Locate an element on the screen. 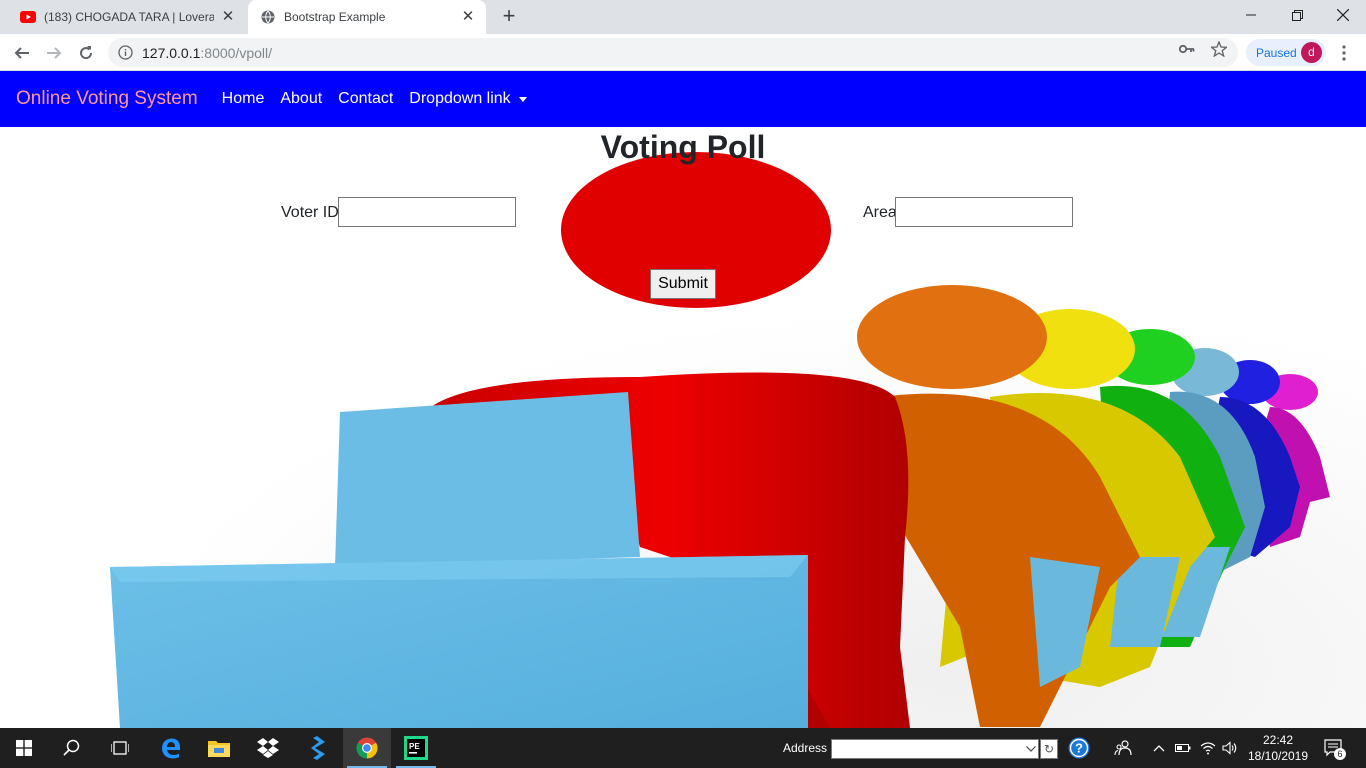 The height and width of the screenshot is (768, 1366). voter-id-input is located at coordinates (427, 212).